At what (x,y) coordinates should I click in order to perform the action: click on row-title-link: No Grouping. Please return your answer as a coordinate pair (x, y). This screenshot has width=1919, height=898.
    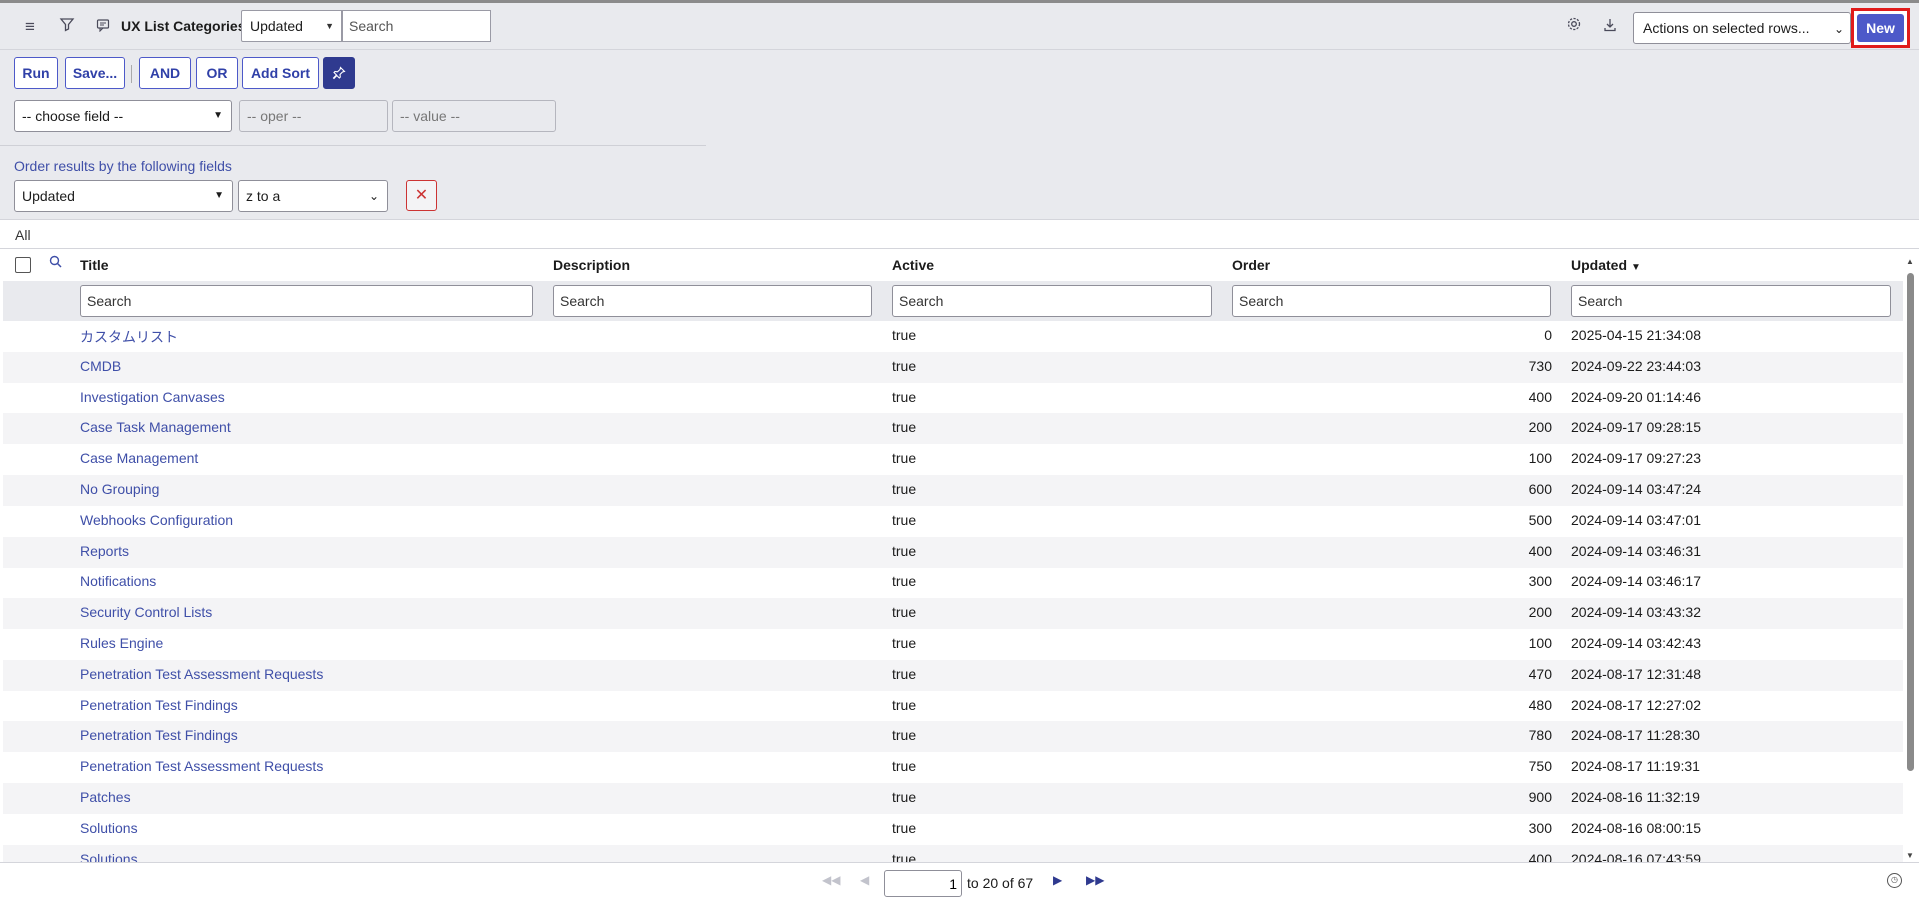
    Looking at the image, I should click on (119, 489).